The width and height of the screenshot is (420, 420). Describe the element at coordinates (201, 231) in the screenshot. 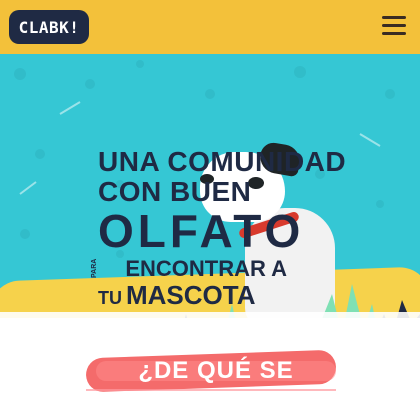

I see `hero-line-3: OLFATO` at that location.